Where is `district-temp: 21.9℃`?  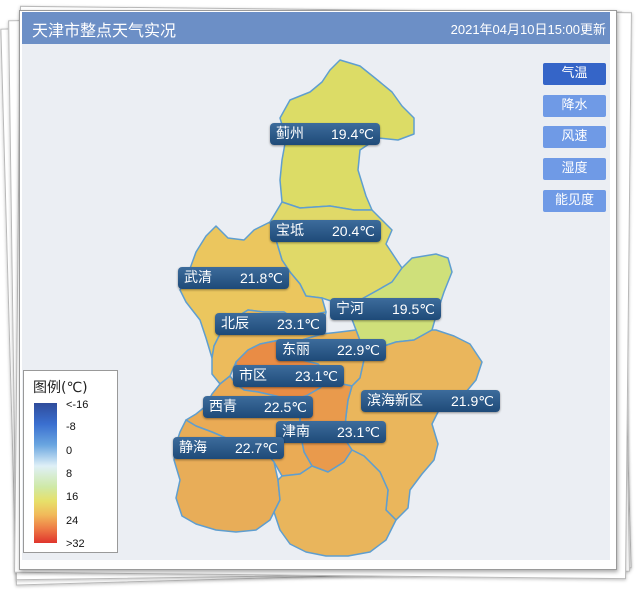 district-temp: 21.9℃ is located at coordinates (472, 401).